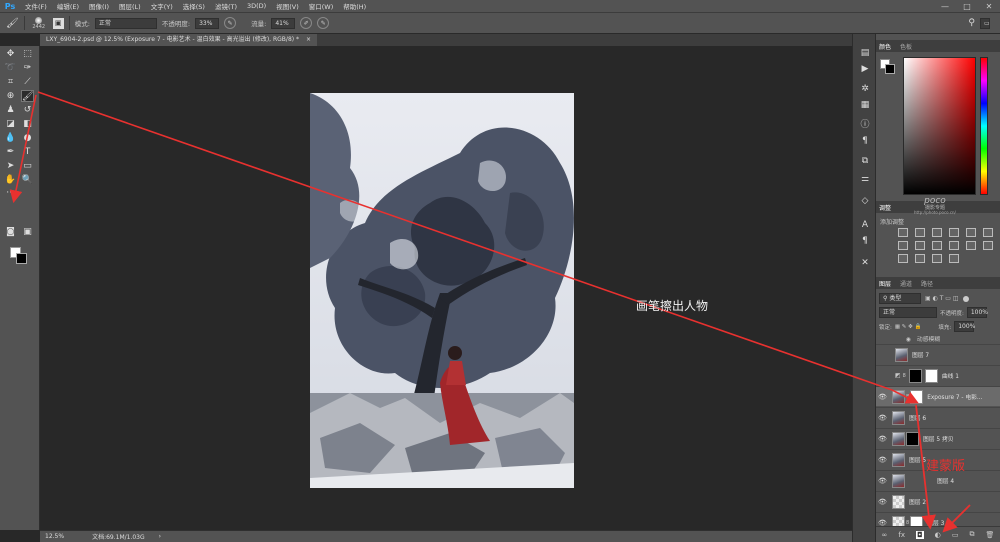  What do you see at coordinates (54, 536) in the screenshot?
I see `zoom-level: 12.5%` at bounding box center [54, 536].